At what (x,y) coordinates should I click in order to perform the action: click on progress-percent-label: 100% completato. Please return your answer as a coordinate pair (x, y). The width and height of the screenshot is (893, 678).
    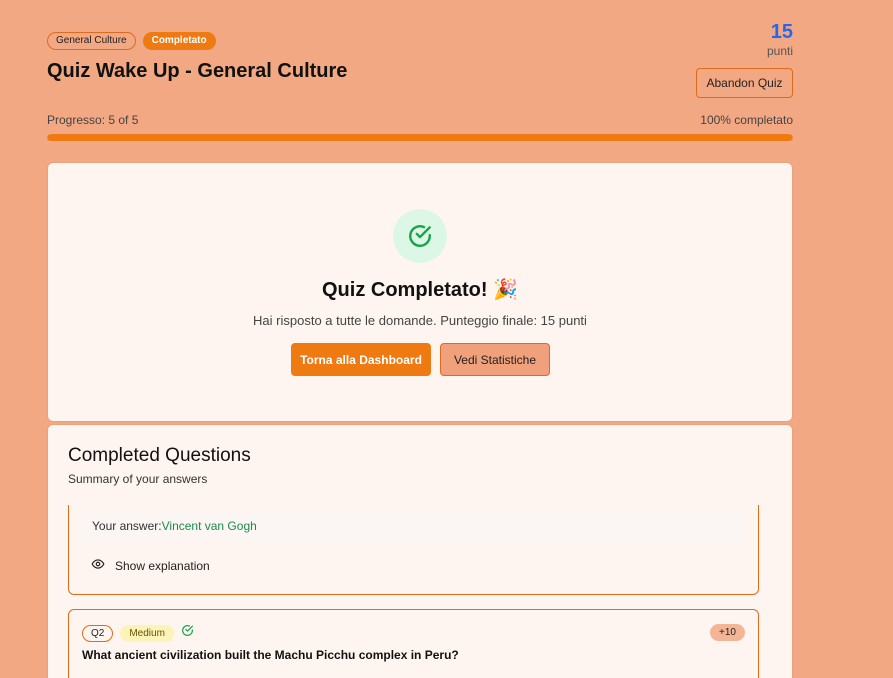
    Looking at the image, I should click on (746, 120).